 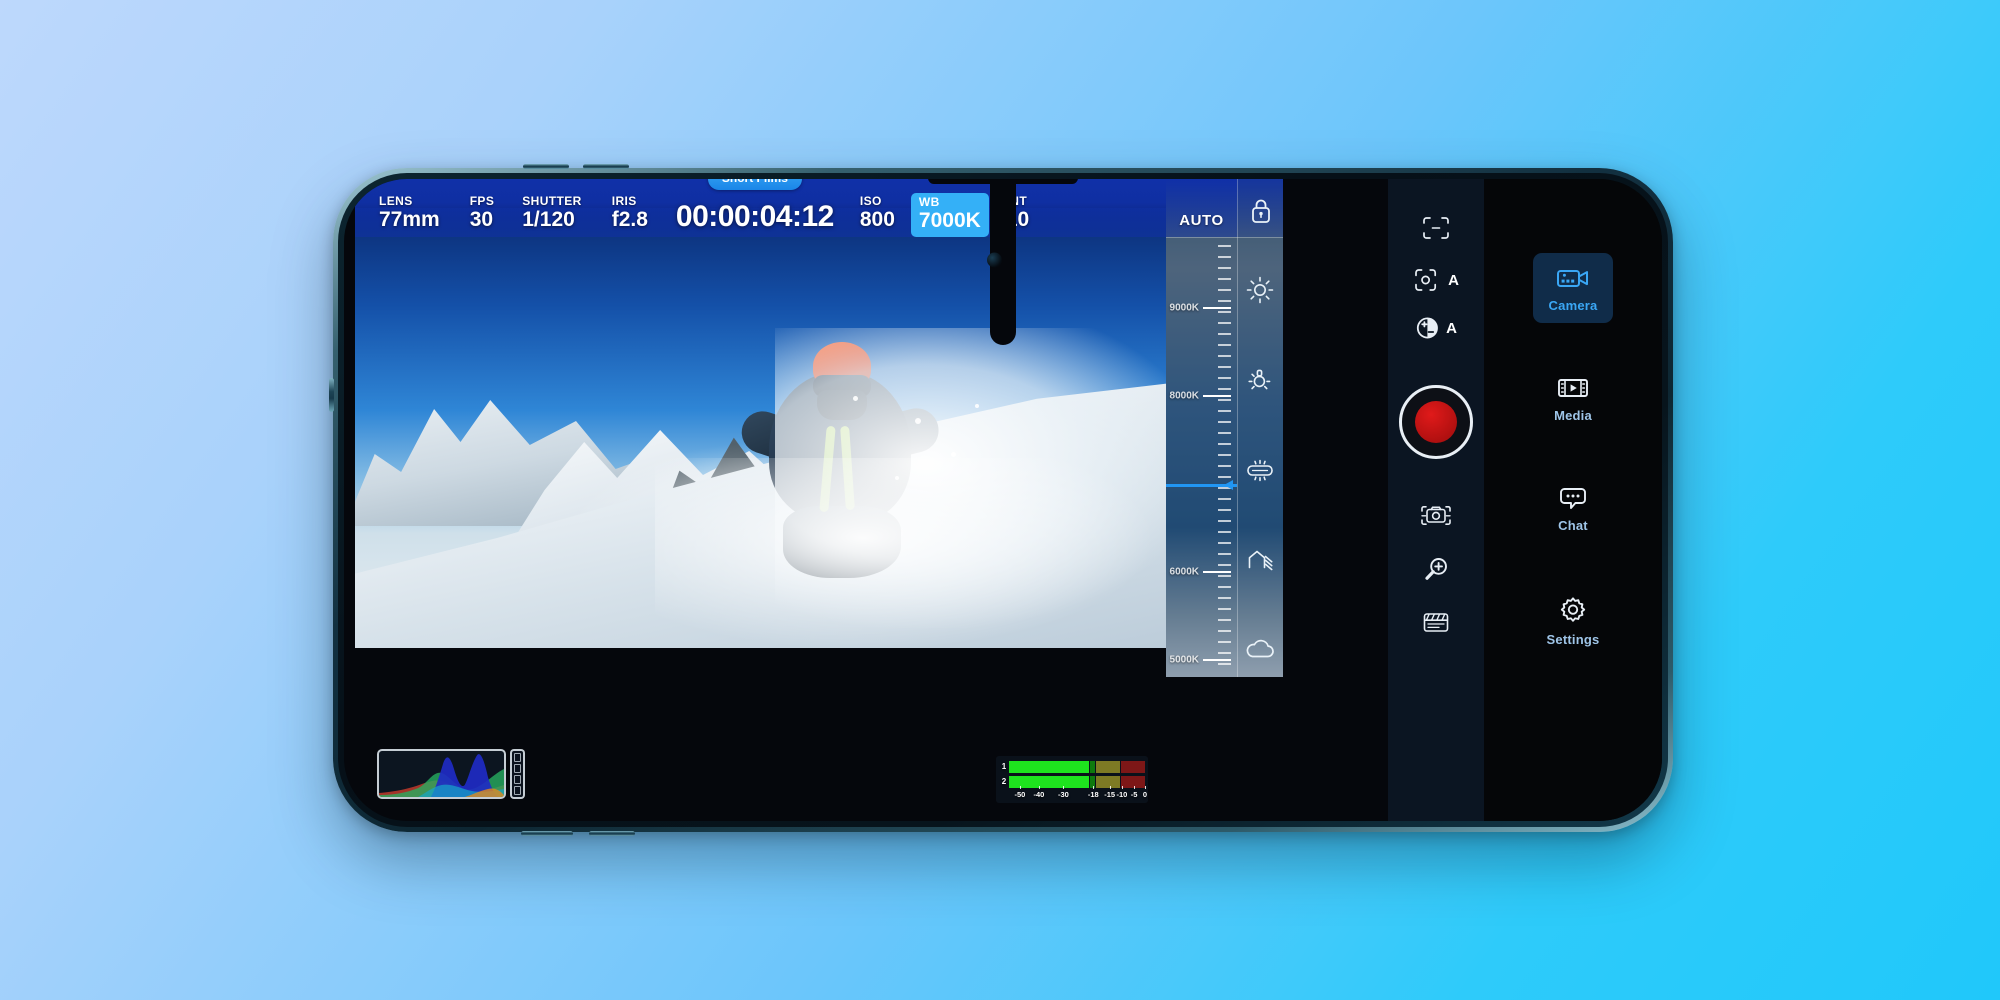 What do you see at coordinates (1133, 766) in the screenshot?
I see `audio-red-zone` at bounding box center [1133, 766].